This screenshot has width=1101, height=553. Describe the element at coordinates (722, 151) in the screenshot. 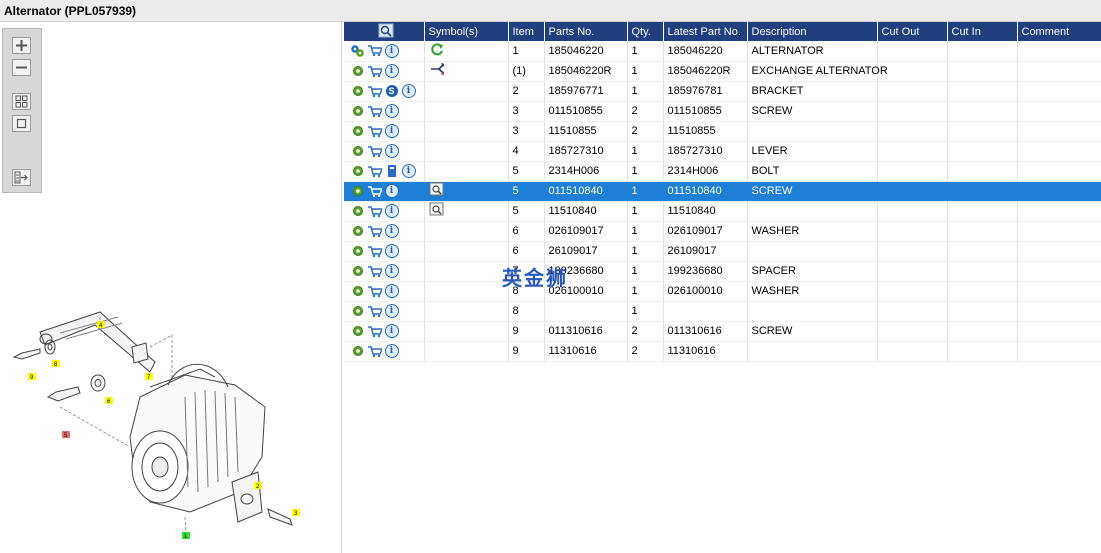

I see `table-row: i 4 185727310 1 185727310 LEVER` at that location.